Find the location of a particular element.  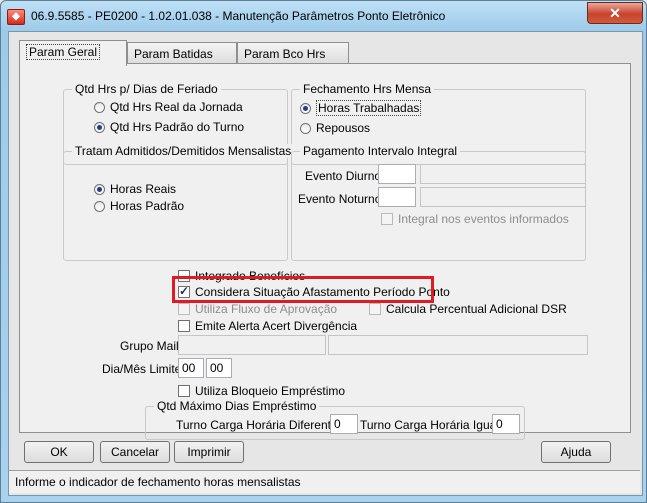

tab-label: Param Geral is located at coordinates (63, 52).